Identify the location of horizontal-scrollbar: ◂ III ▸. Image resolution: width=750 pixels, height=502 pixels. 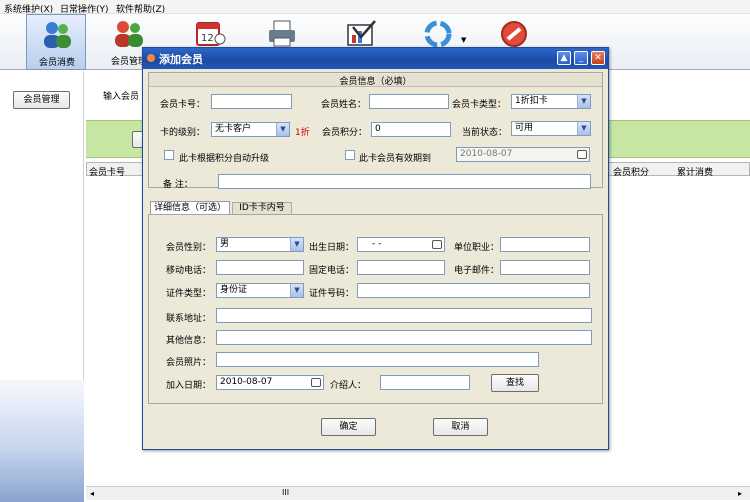
(418, 493).